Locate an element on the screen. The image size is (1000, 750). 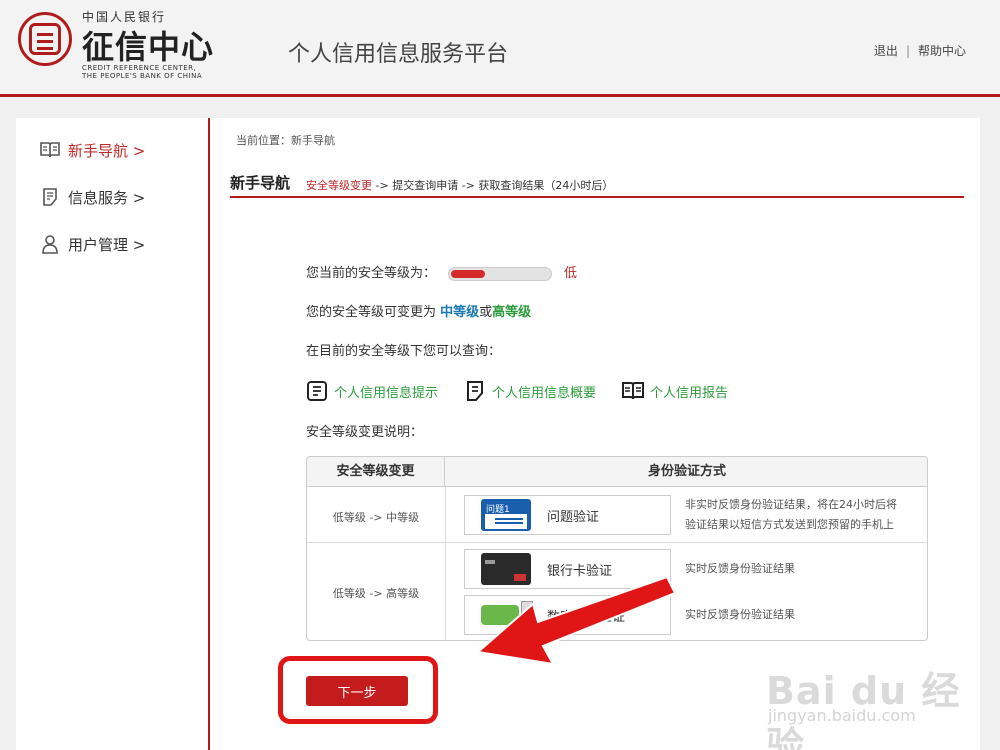
current-level-value: 低 is located at coordinates (571, 273).